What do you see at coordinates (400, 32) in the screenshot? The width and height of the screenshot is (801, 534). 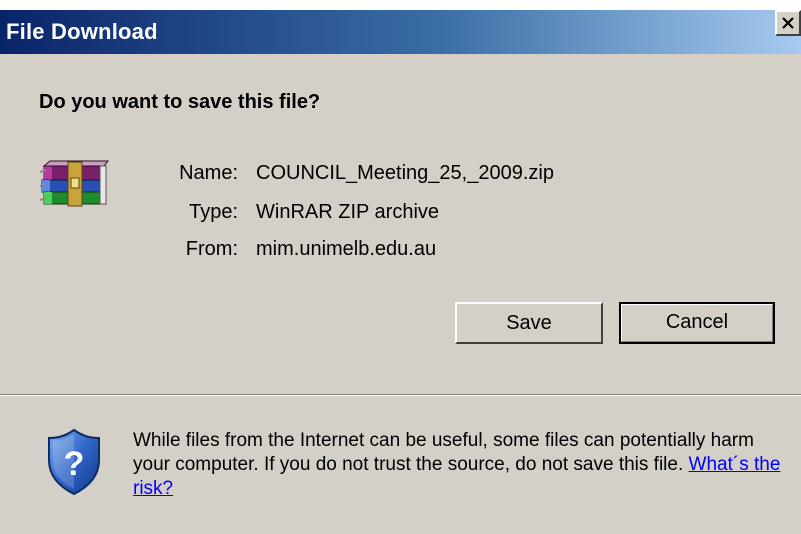 I see `title-bar: File Download` at bounding box center [400, 32].